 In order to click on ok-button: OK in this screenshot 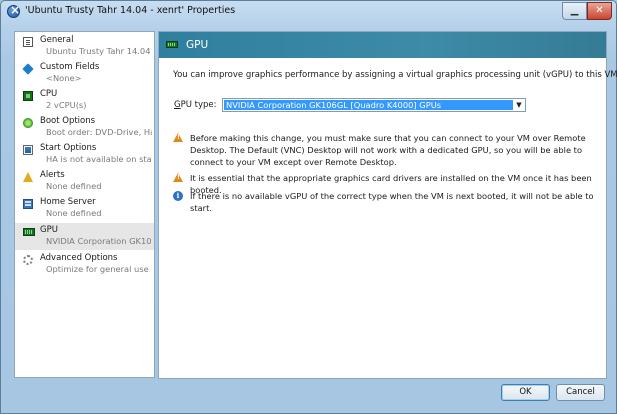, I will do `click(525, 392)`.